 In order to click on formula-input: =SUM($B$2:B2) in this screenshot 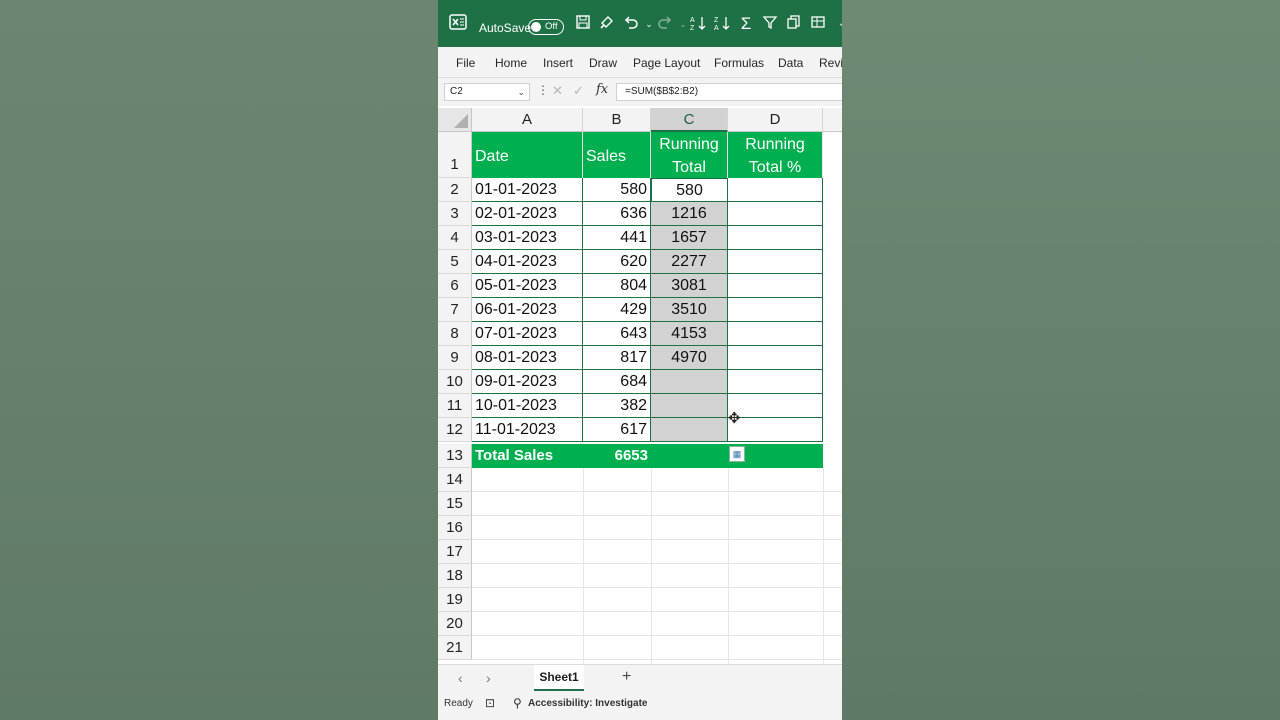, I will do `click(729, 92)`.